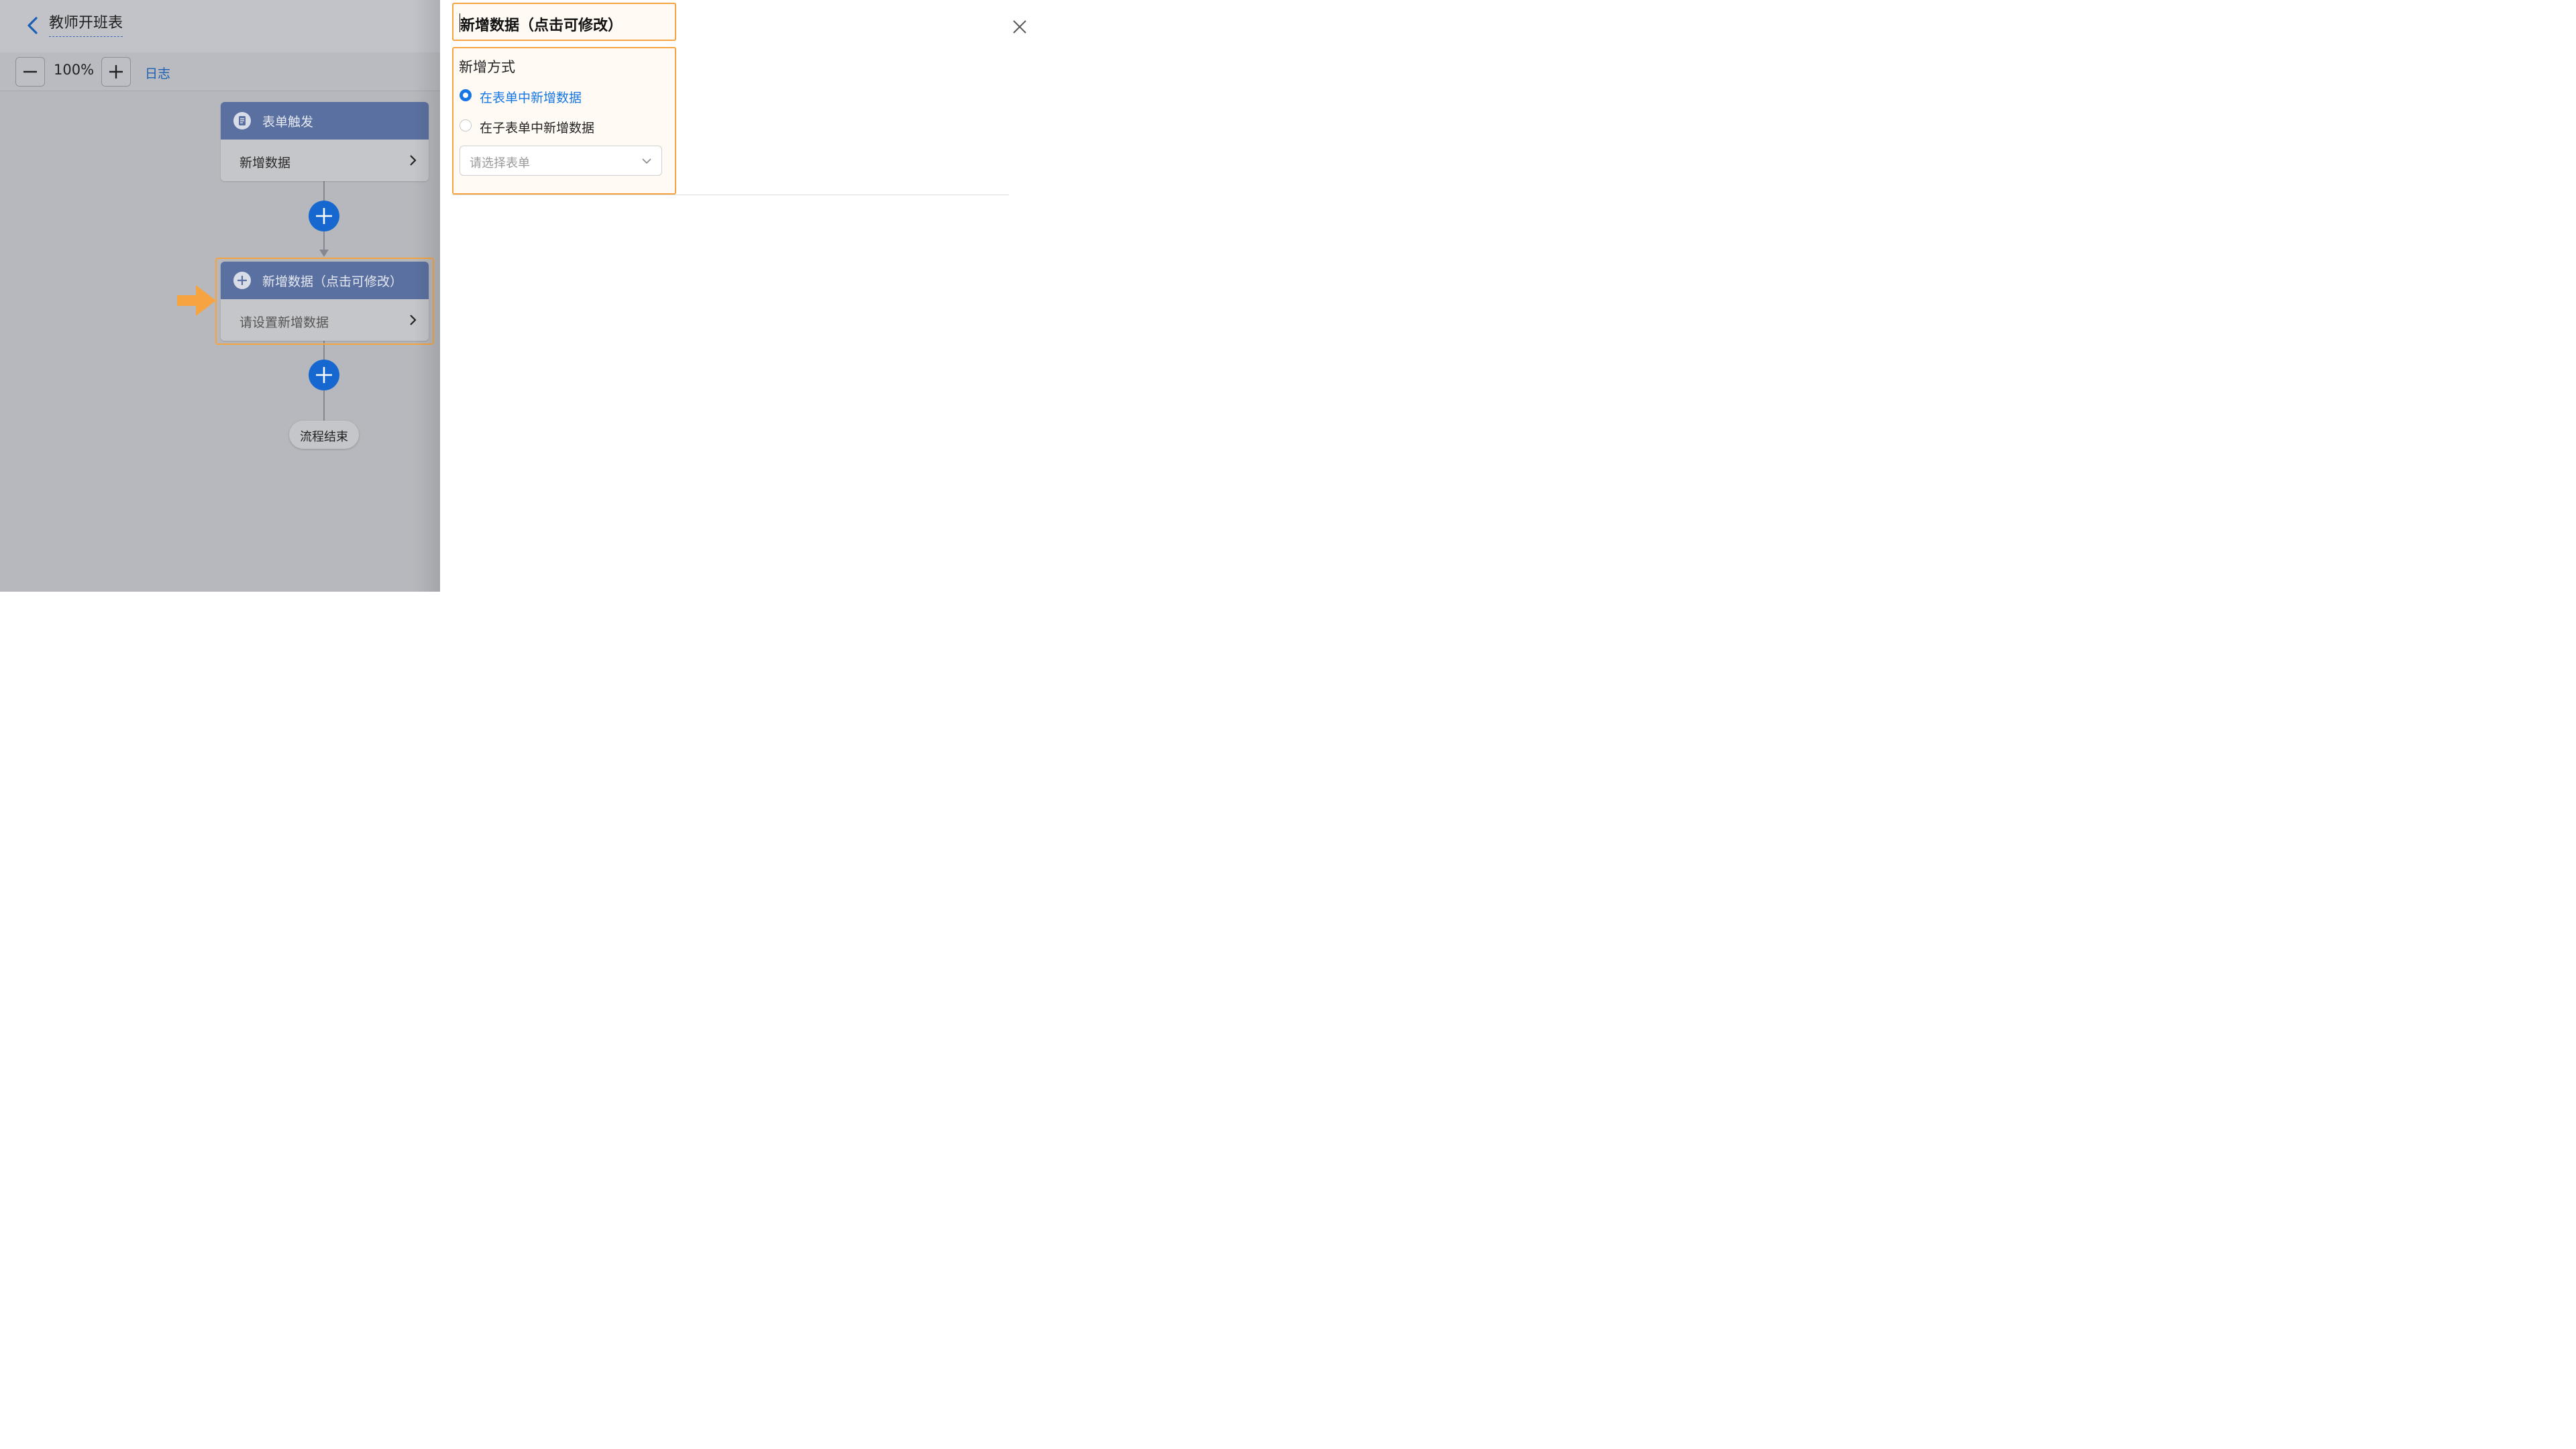  I want to click on page-title: 教师开班表, so click(86, 26).